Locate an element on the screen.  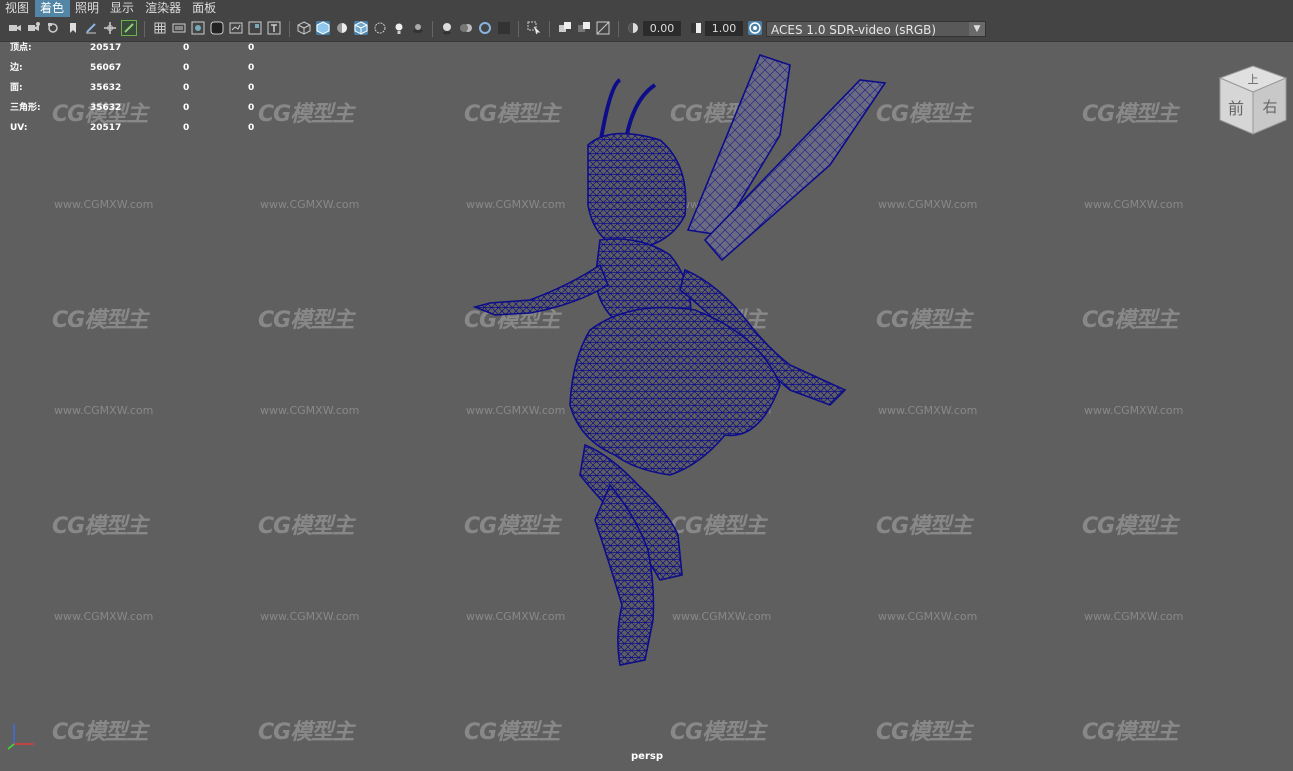
lights-icon is located at coordinates (399, 28).